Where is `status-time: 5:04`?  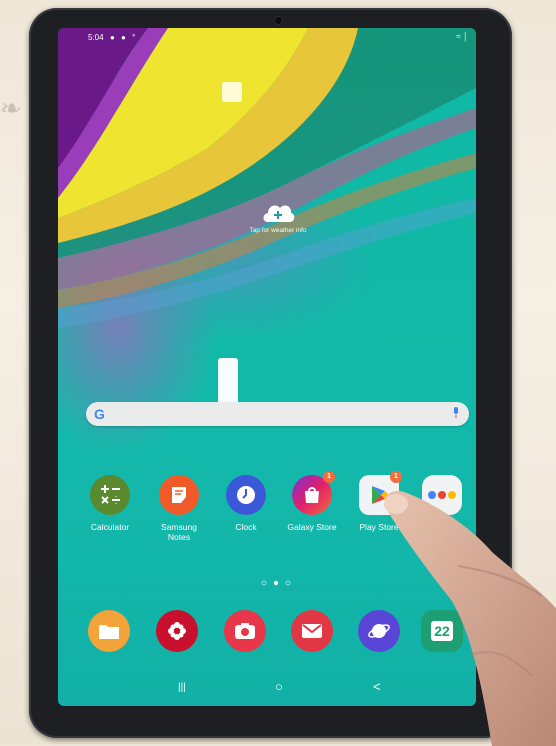 status-time: 5:04 is located at coordinates (96, 37).